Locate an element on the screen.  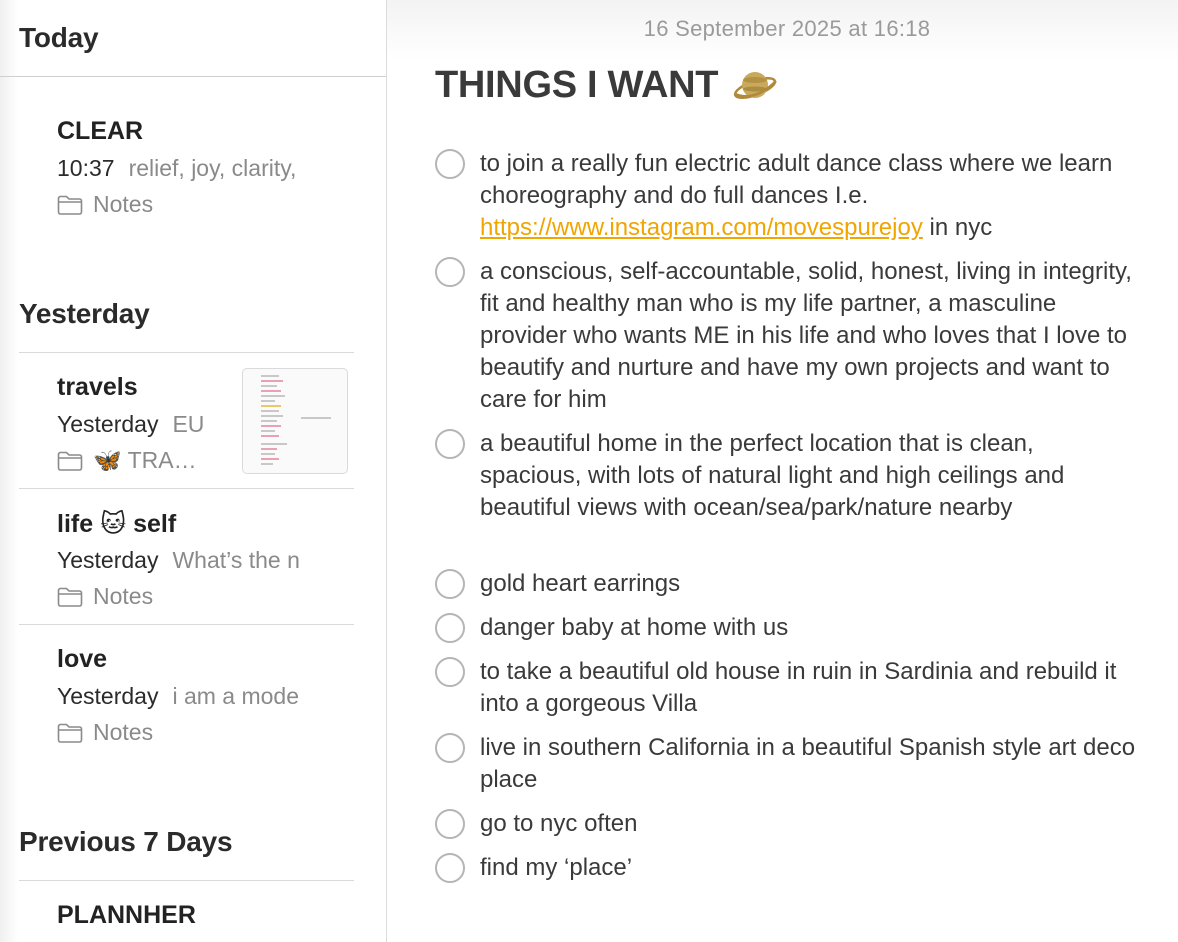
note-meta: Yesterday EU is located at coordinates (142, 424).